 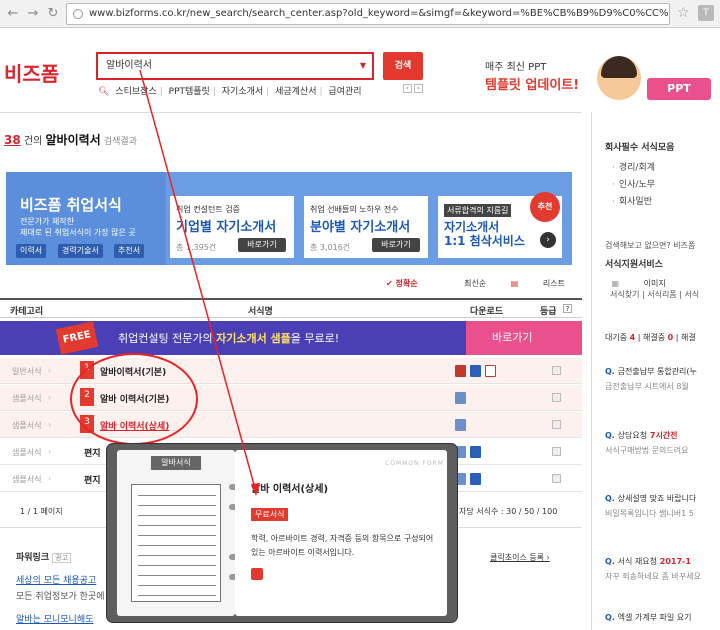 What do you see at coordinates (634, 263) in the screenshot?
I see `sidebar-service-title: 서식지원서비스` at bounding box center [634, 263].